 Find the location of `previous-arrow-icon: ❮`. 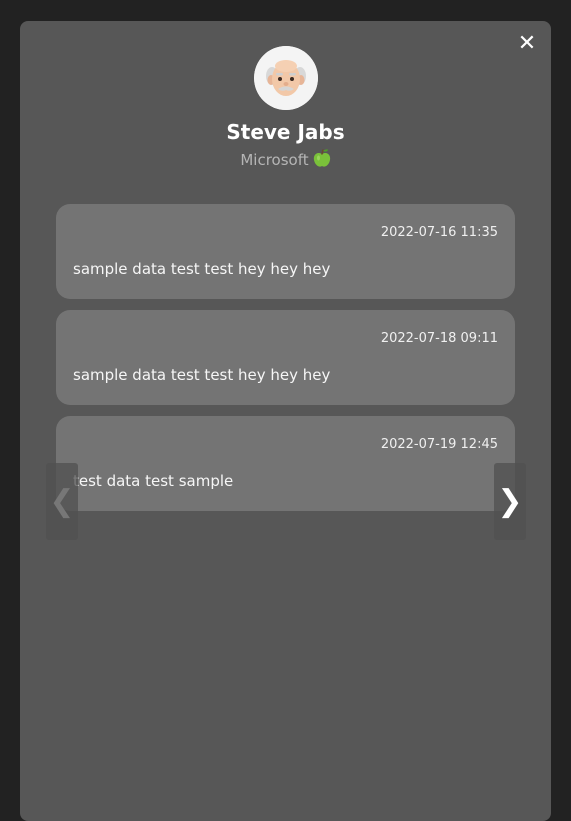

previous-arrow-icon: ❮ is located at coordinates (62, 501).